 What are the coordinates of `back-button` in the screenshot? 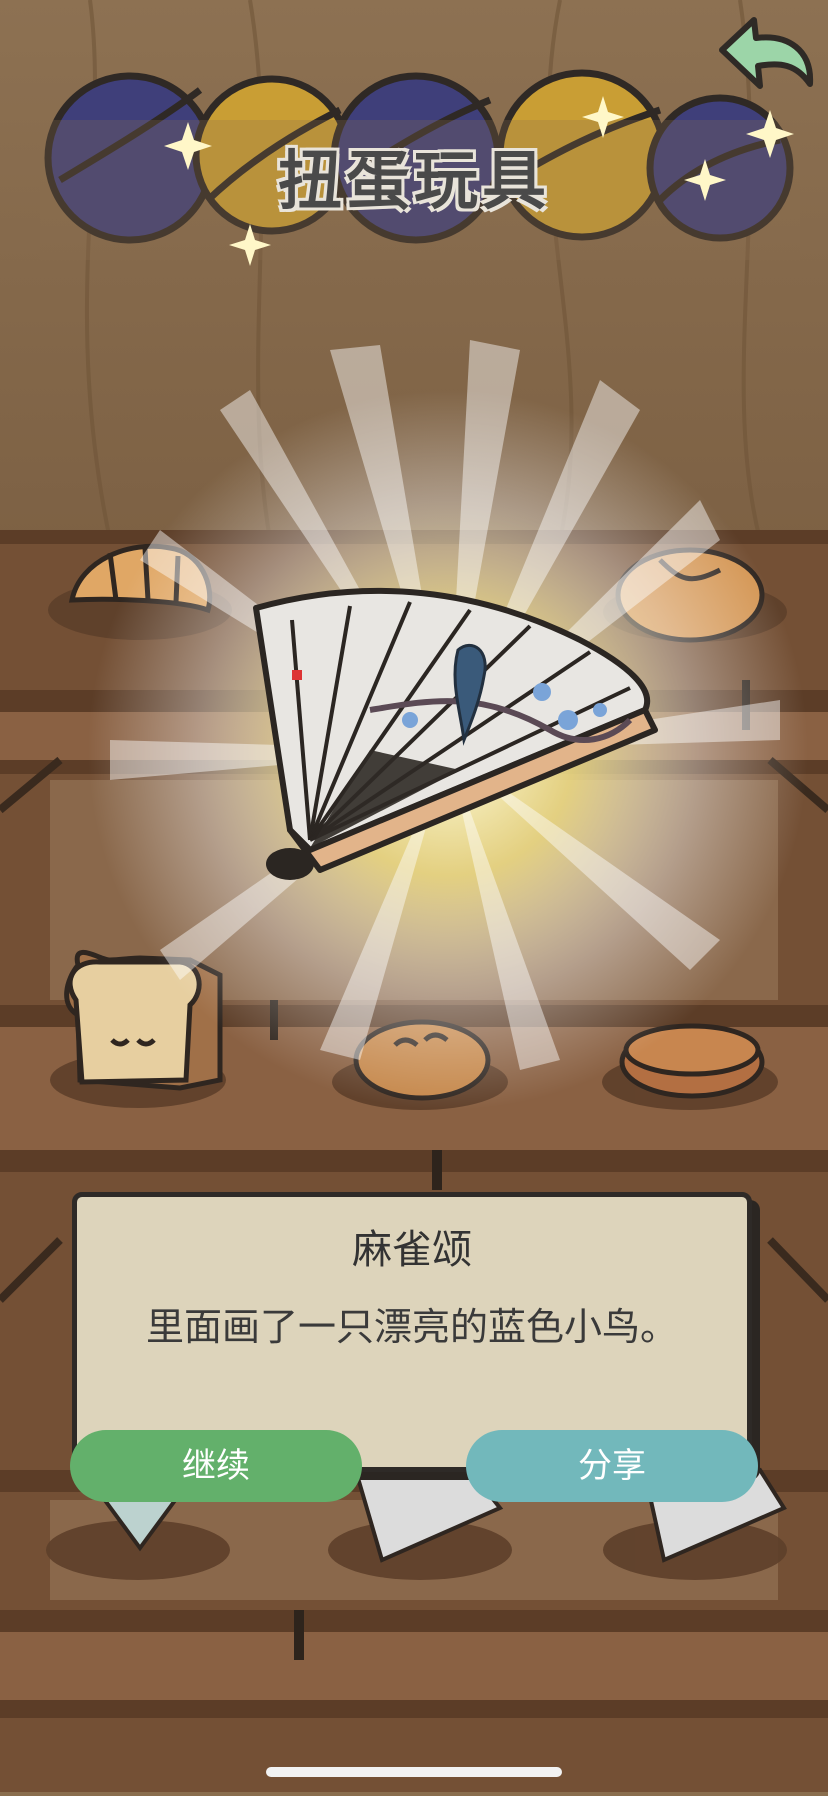 It's located at (763, 55).